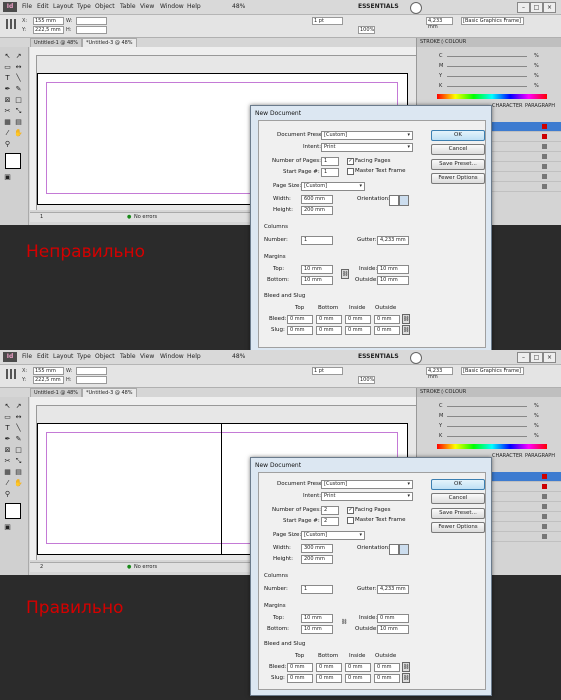 This screenshot has height=700, width=561. What do you see at coordinates (41, 567) in the screenshot?
I see `page-number: 2` at bounding box center [41, 567].